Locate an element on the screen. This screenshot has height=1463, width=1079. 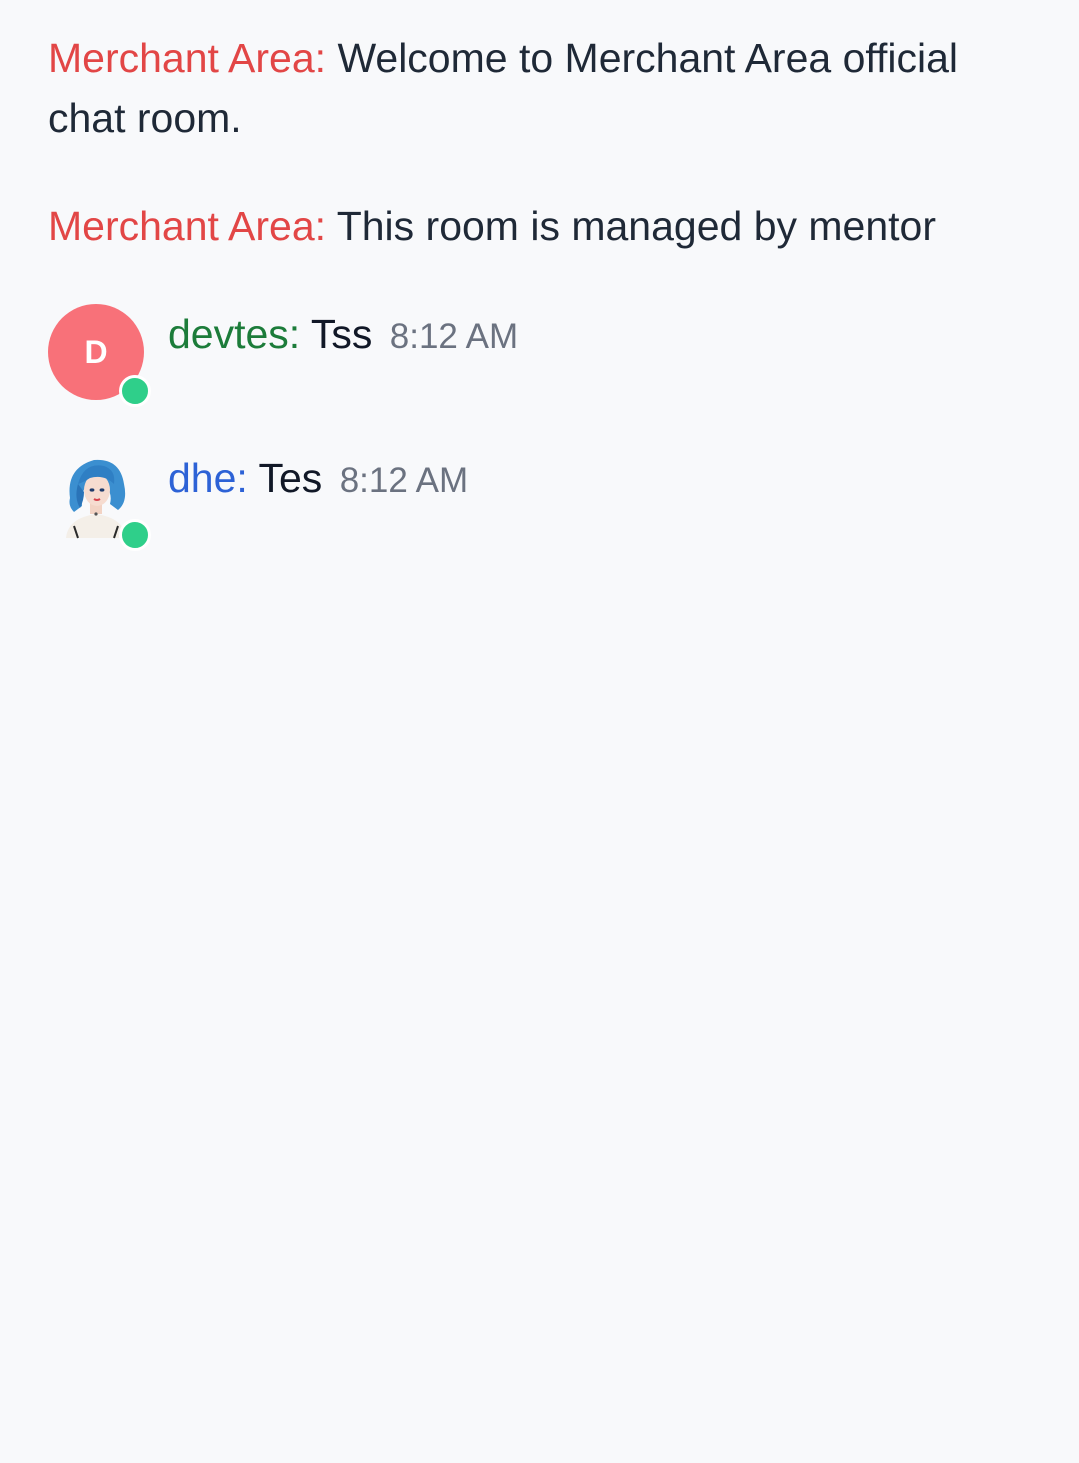
message-text: Tss is located at coordinates (341, 334).